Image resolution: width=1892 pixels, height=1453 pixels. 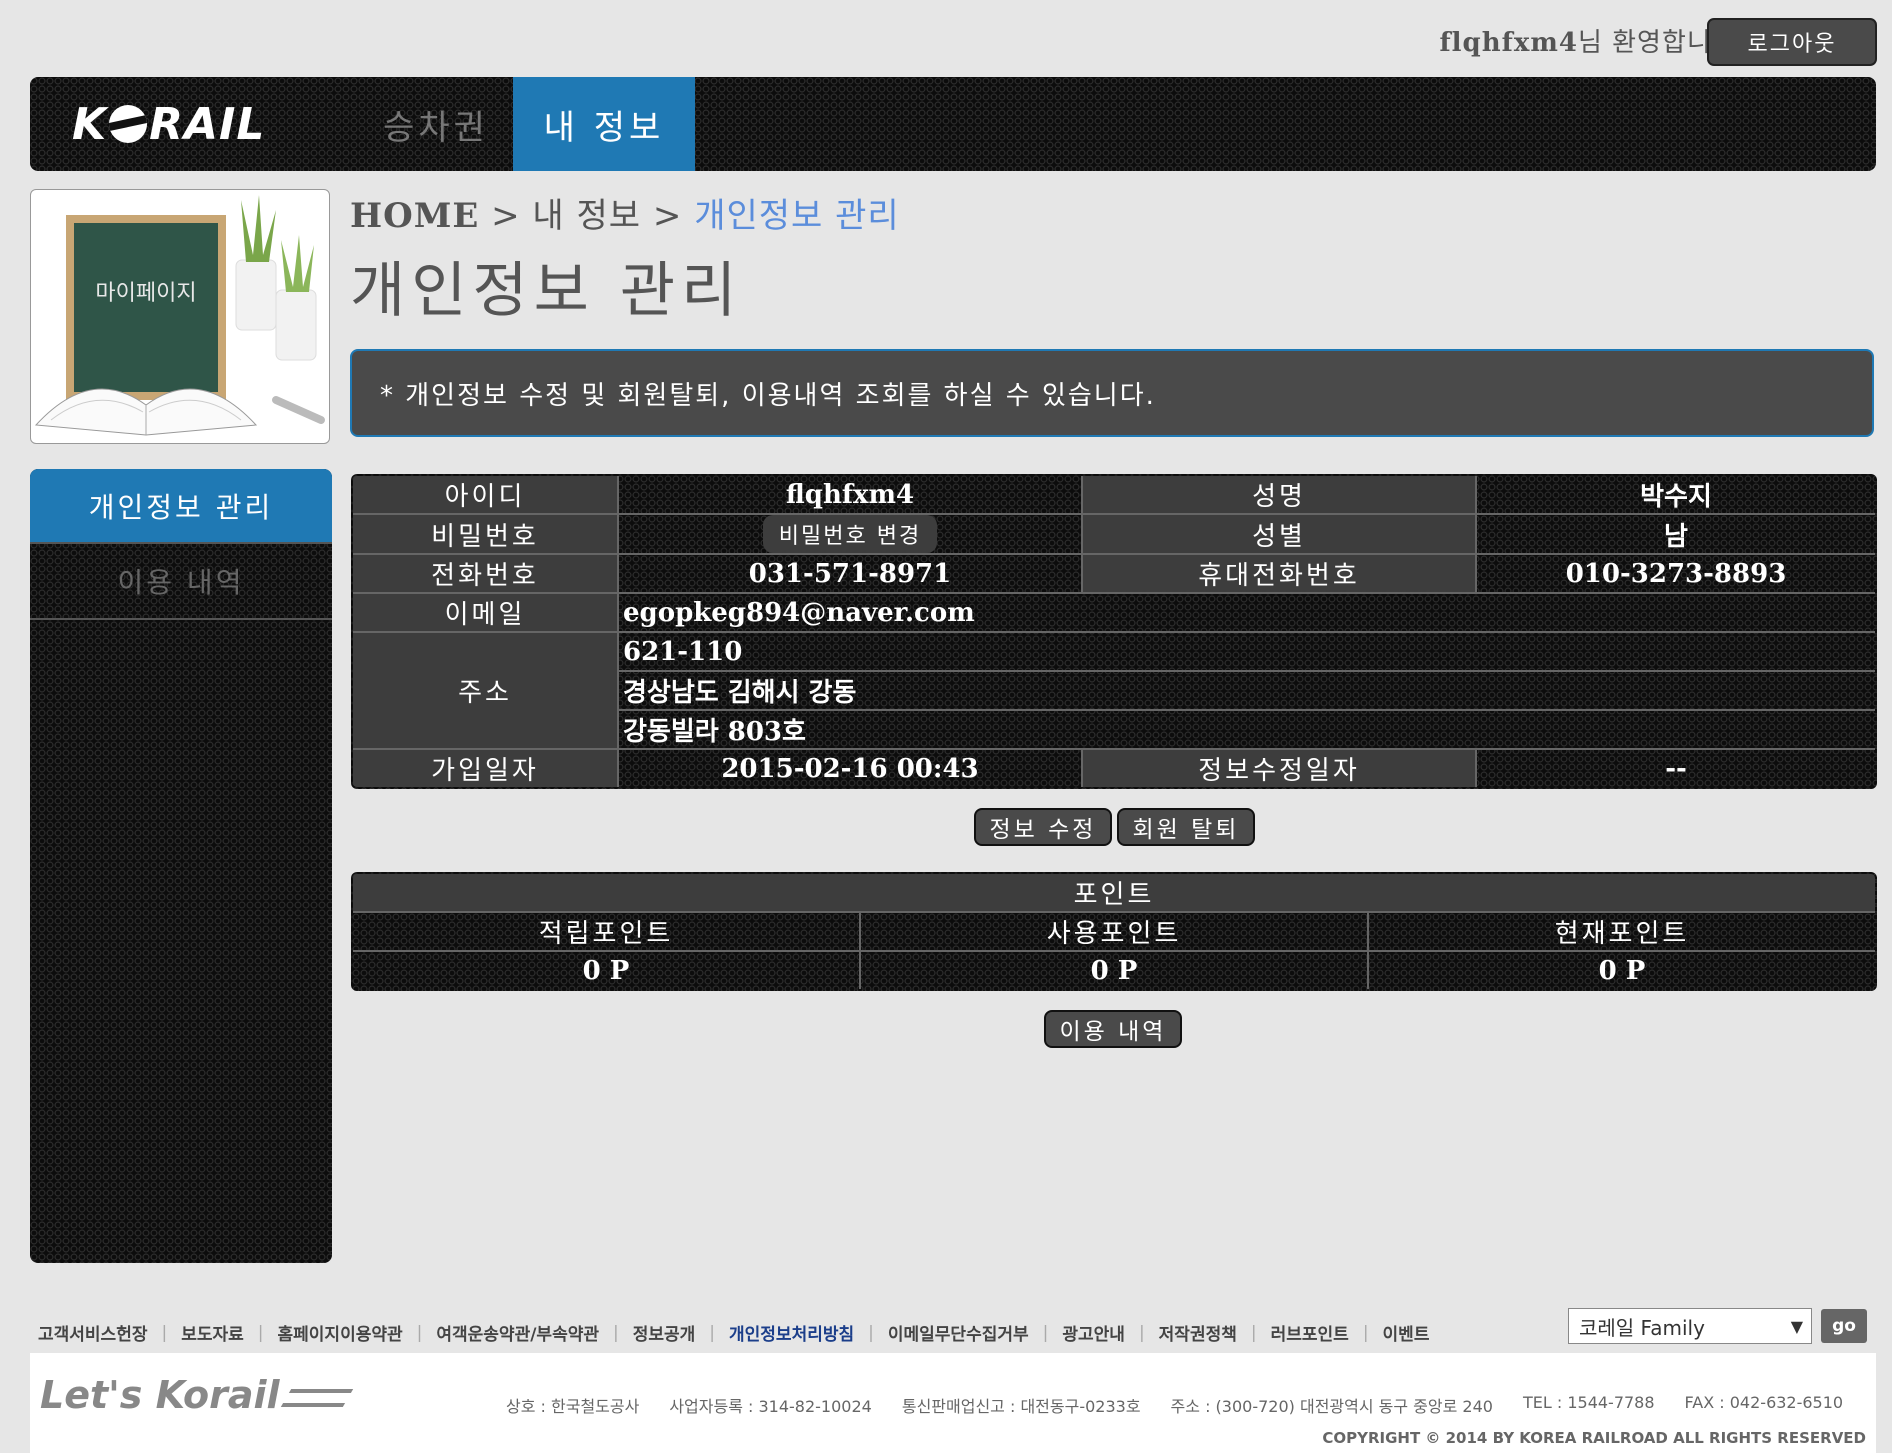 I want to click on email-label: 이메일, so click(x=486, y=612).